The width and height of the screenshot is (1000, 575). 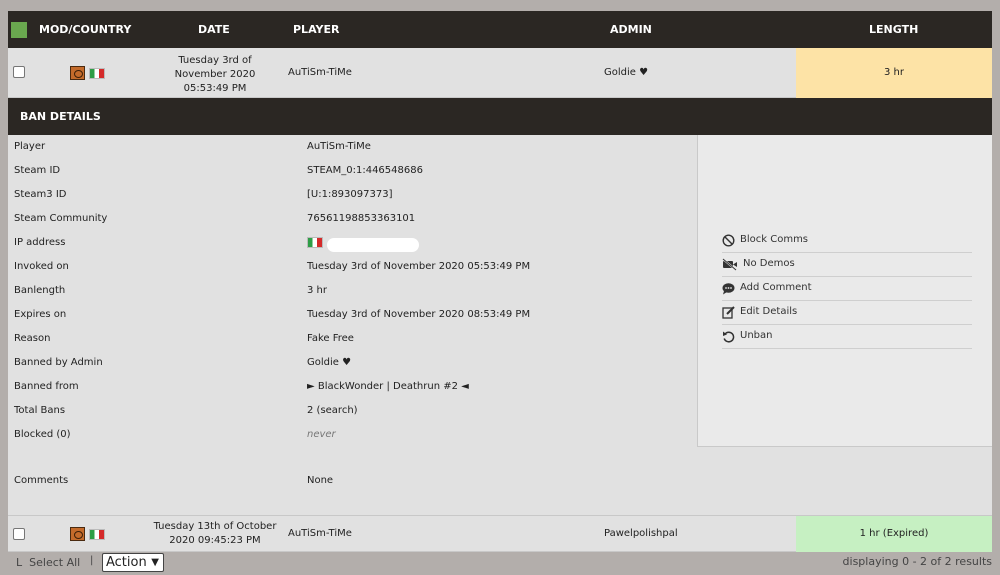 What do you see at coordinates (500, 116) in the screenshot?
I see `ban-details-header: BAN DETAILS` at bounding box center [500, 116].